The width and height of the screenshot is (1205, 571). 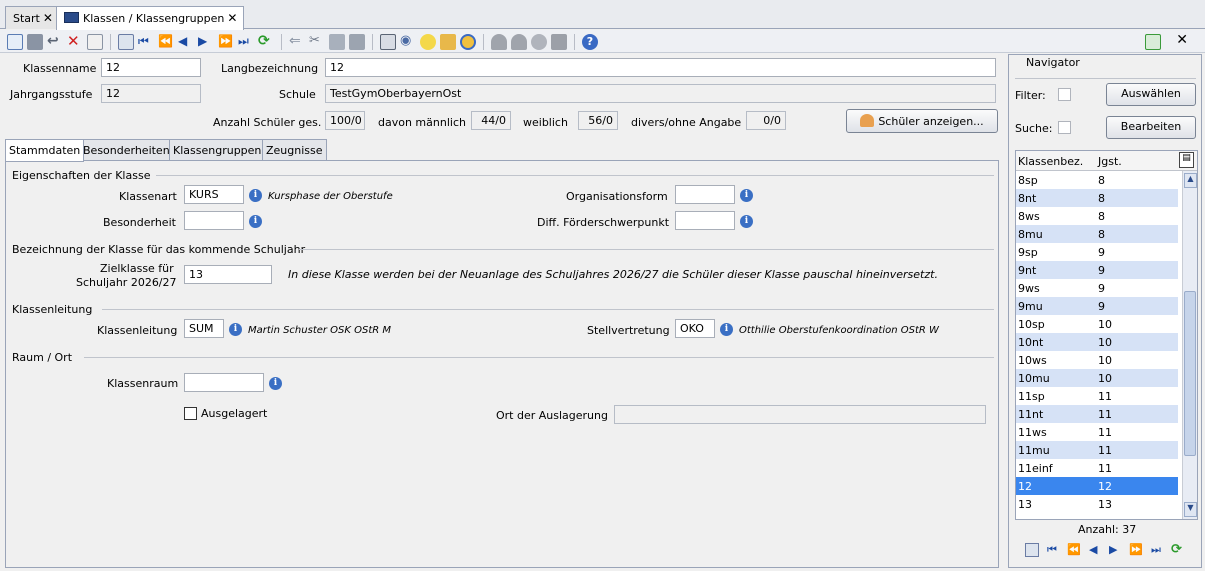 What do you see at coordinates (1097, 360) in the screenshot?
I see `list-item: 10ws 10` at bounding box center [1097, 360].